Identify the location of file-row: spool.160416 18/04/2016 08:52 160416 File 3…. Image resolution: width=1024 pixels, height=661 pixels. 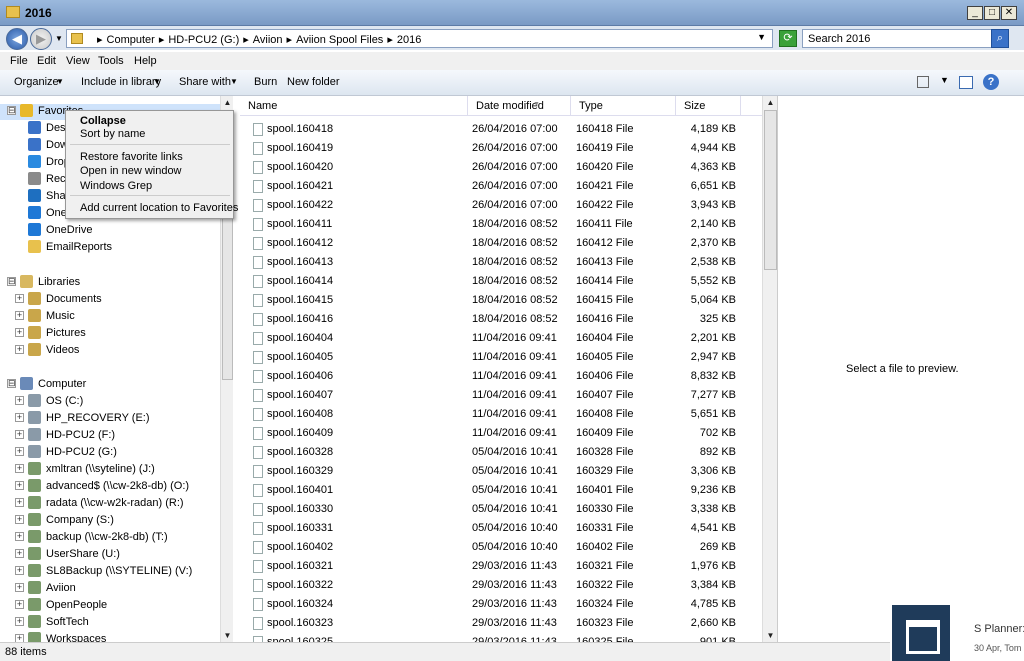
(501, 319).